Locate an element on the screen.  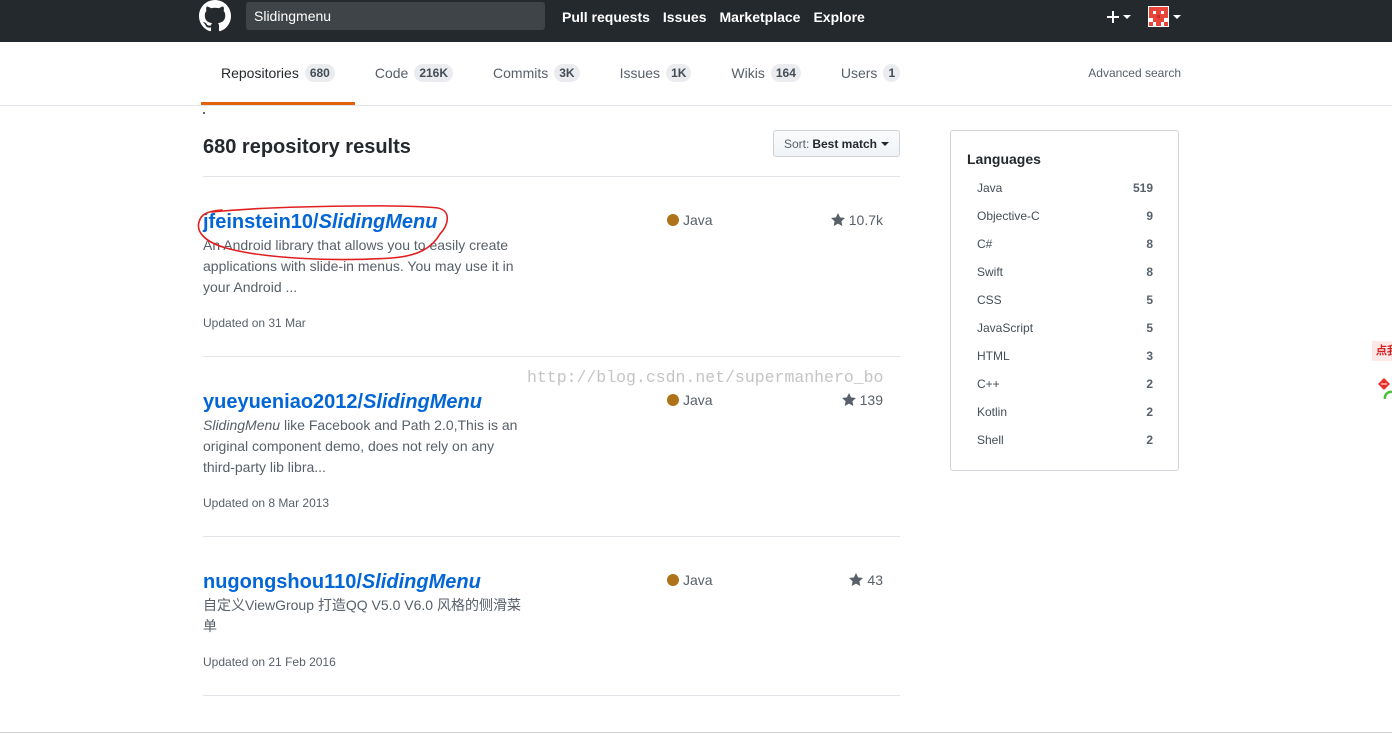
advanced-search-link: Advanced search is located at coordinates (1134, 73).